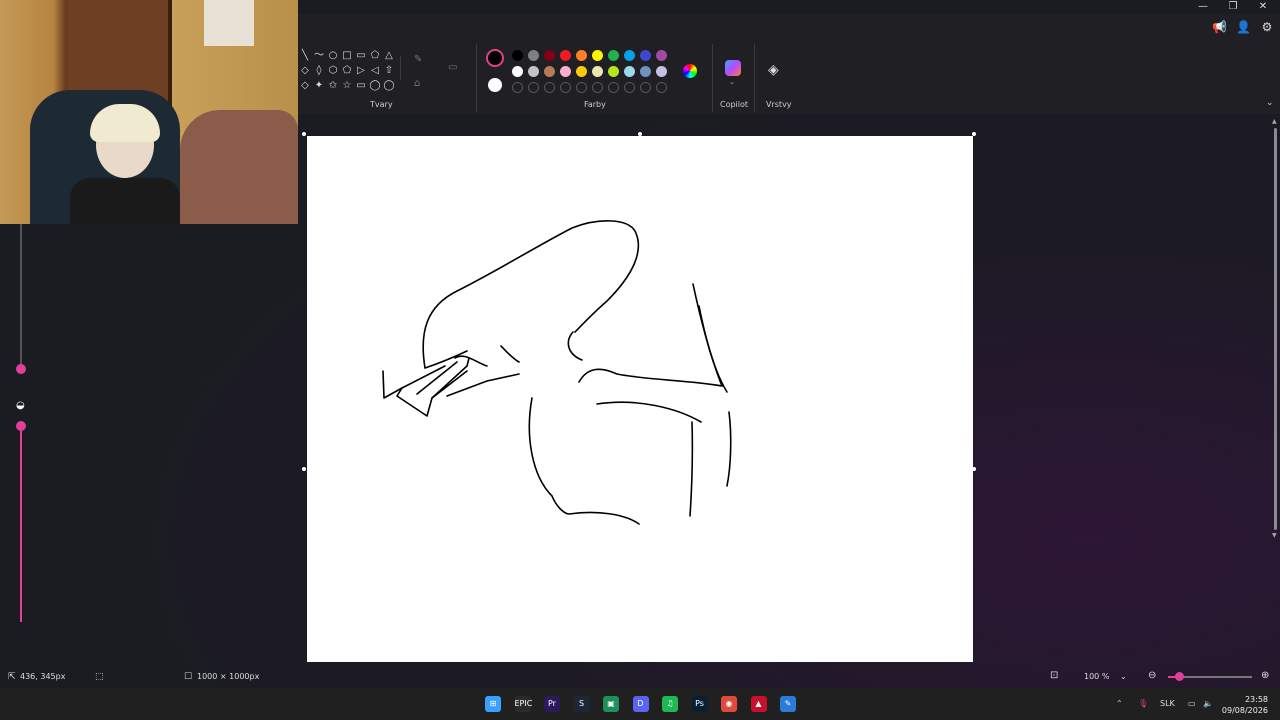 The image size is (1280, 720). I want to click on shape-tool-2-icon: ○, so click(333, 56).